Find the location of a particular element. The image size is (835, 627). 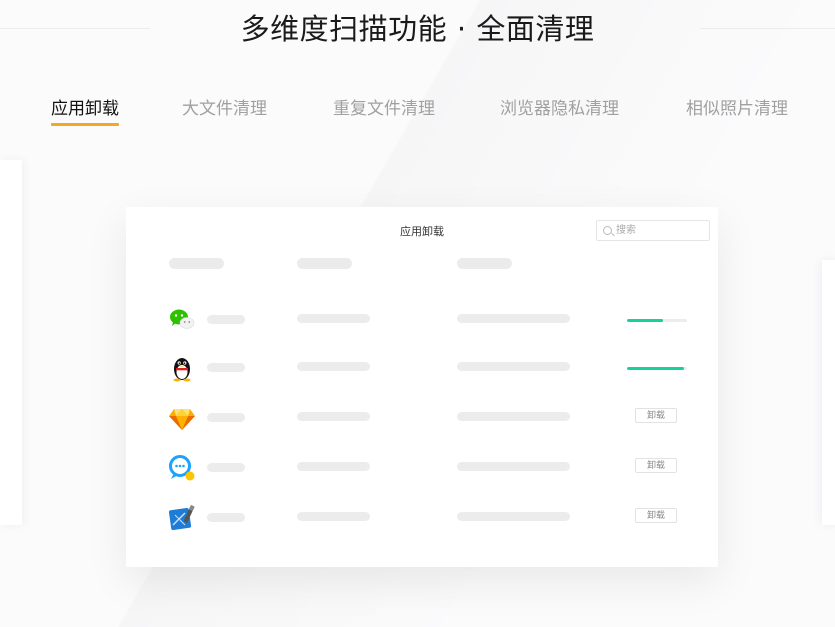

feature-tabs: 应用卸载 大文件清理 重复文件清理 浏览器隐私清理 相似照片清理 is located at coordinates (417, 114).